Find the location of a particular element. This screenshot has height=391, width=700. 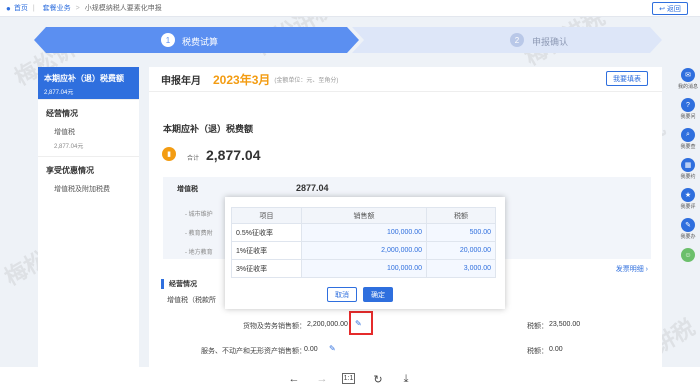

query-button: ⌕ 我要查 is located at coordinates (688, 139).